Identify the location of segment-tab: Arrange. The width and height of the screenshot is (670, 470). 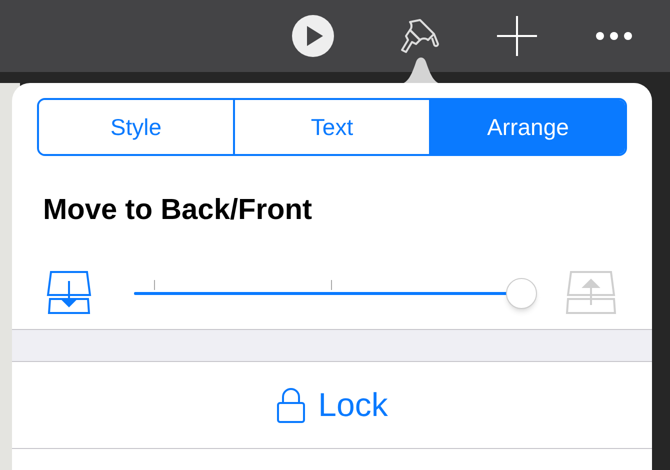
(527, 127).